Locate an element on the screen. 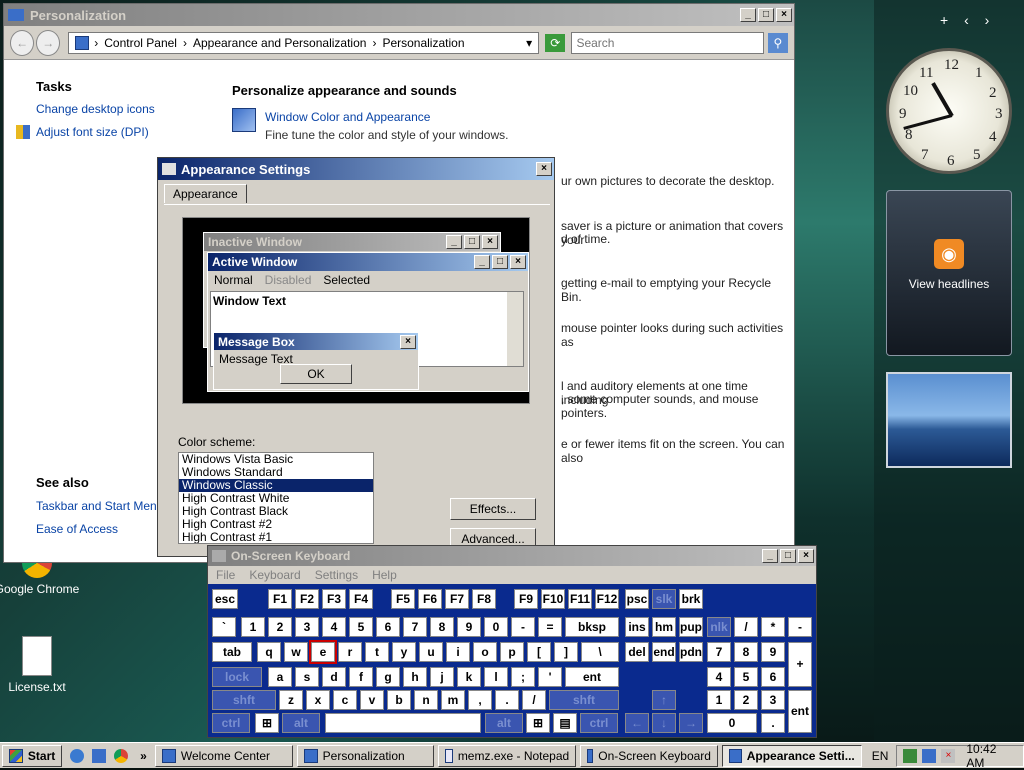  osk-key: F3 is located at coordinates (334, 599).